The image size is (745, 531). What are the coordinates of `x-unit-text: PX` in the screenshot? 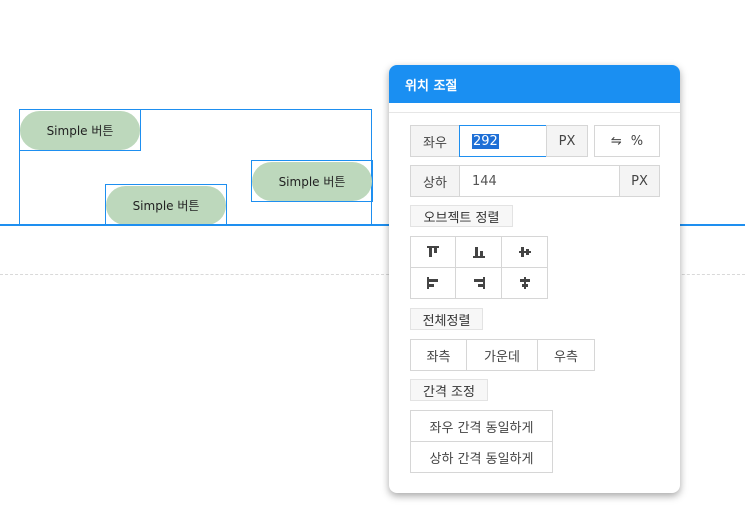 It's located at (567, 141).